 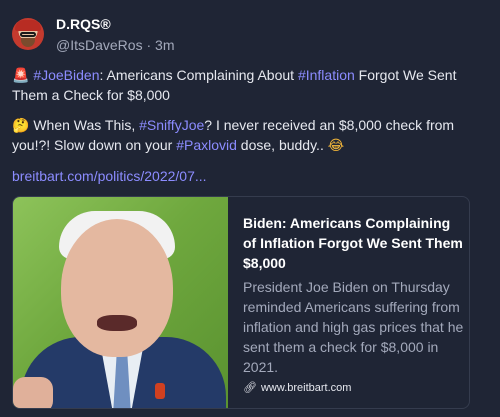 I want to click on hashtag-inflation: #Inflation, so click(x=326, y=75).